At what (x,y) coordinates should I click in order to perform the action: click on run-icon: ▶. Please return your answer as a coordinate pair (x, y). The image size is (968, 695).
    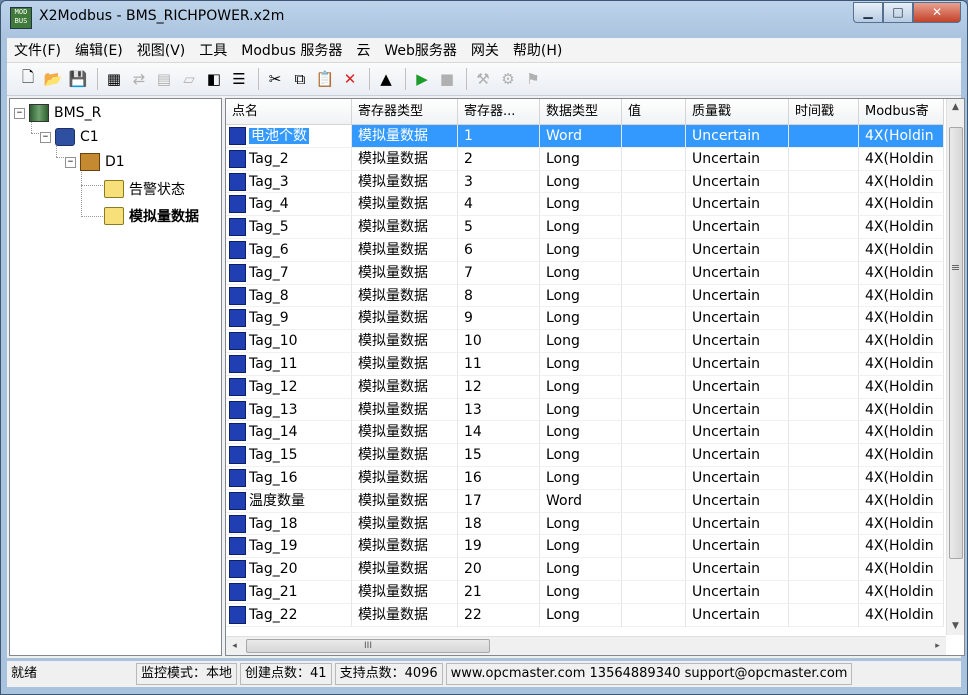
    Looking at the image, I should click on (422, 79).